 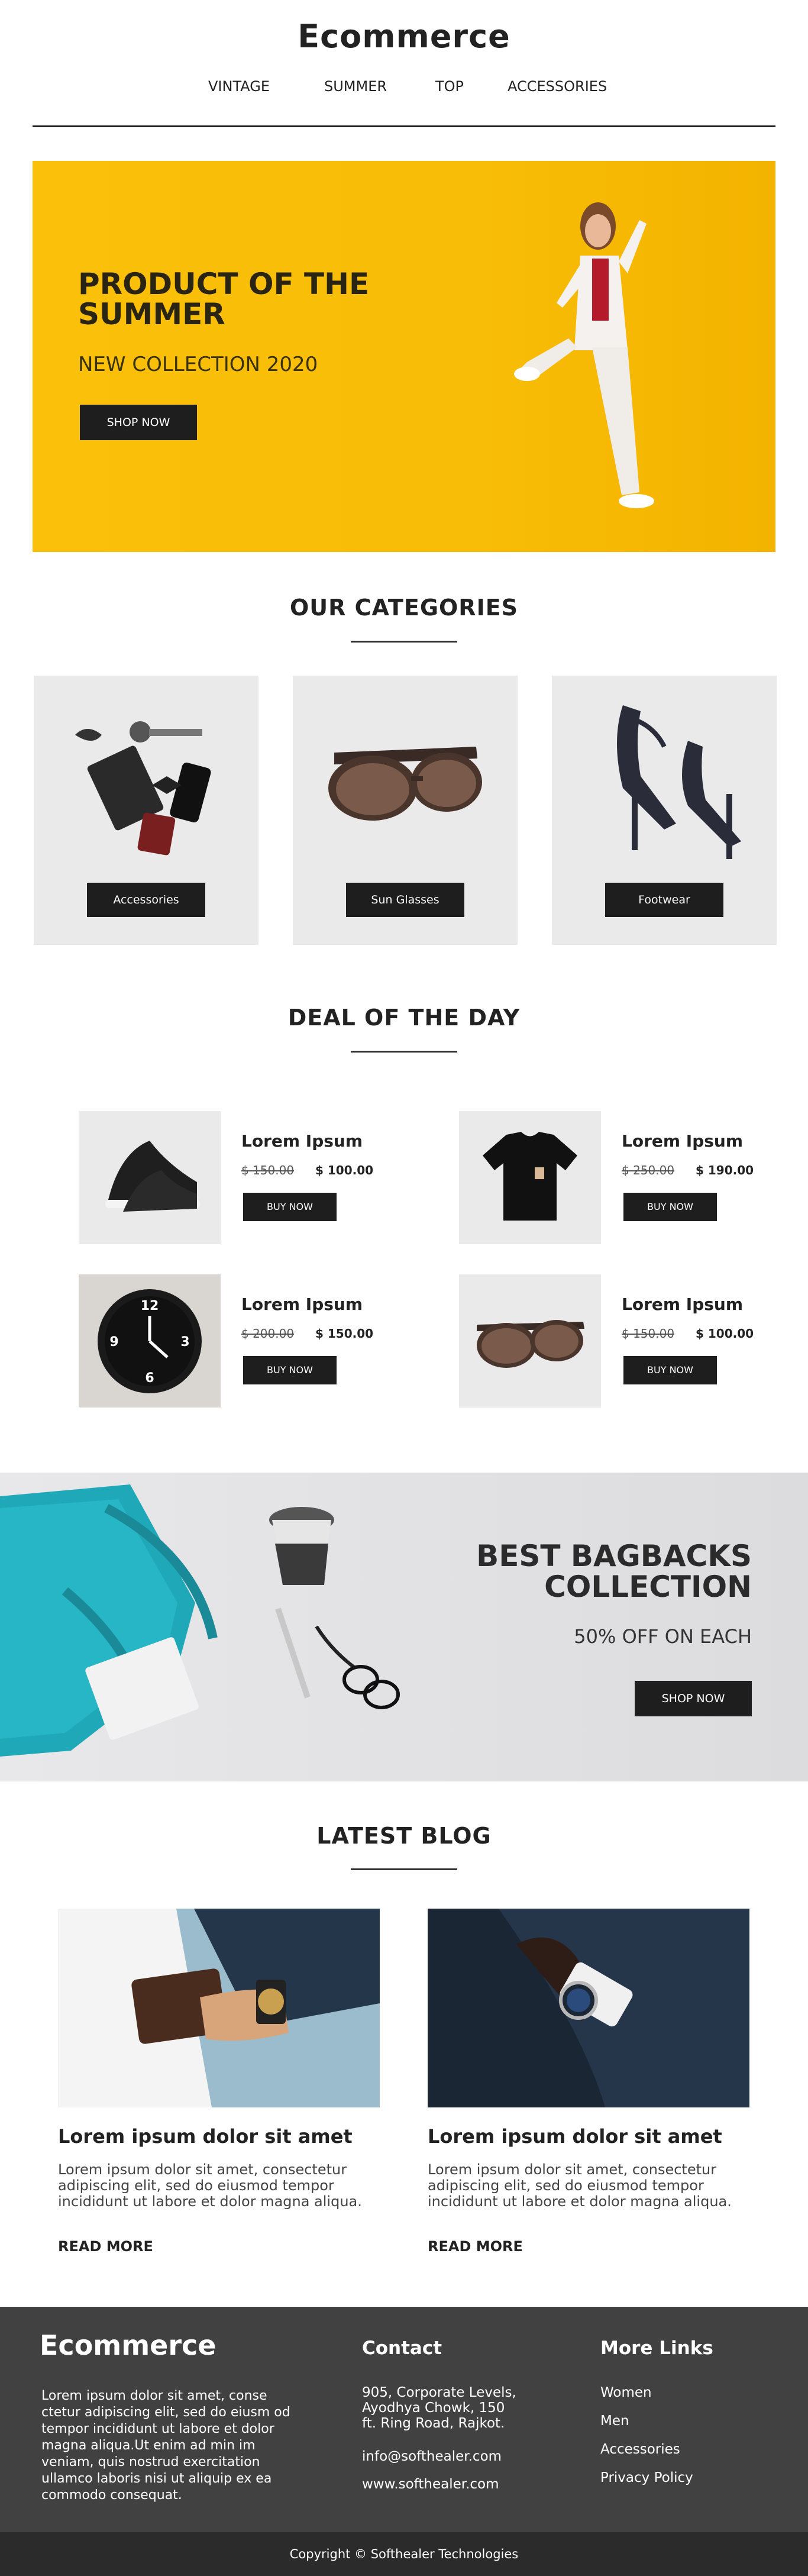 I want to click on deals-title-underline, so click(x=404, y=1052).